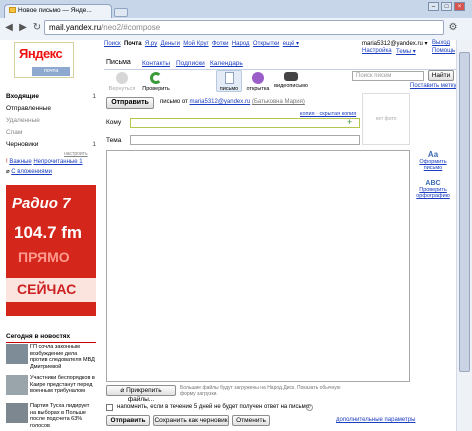  I want to click on yandex-mail-logo: Яндекс почта, so click(44, 60).